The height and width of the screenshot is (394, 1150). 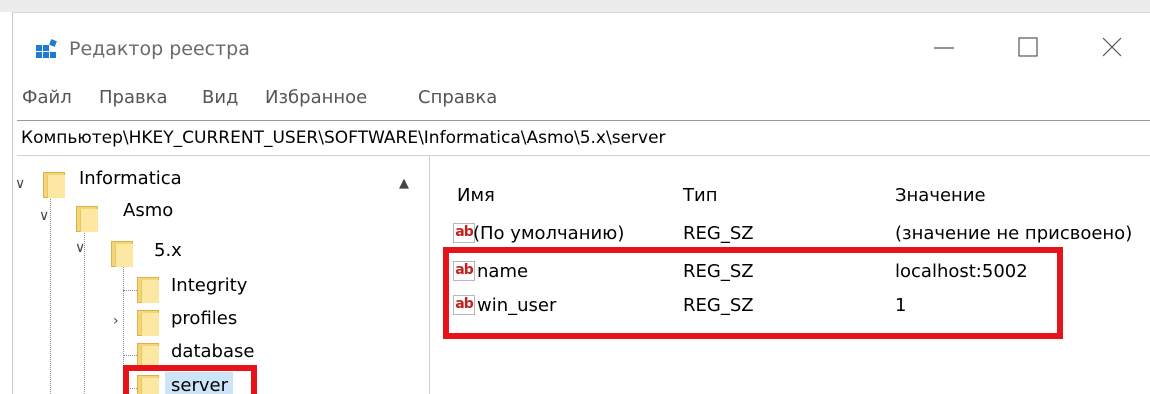 What do you see at coordinates (476, 195) in the screenshot?
I see `column-header-name: Имя` at bounding box center [476, 195].